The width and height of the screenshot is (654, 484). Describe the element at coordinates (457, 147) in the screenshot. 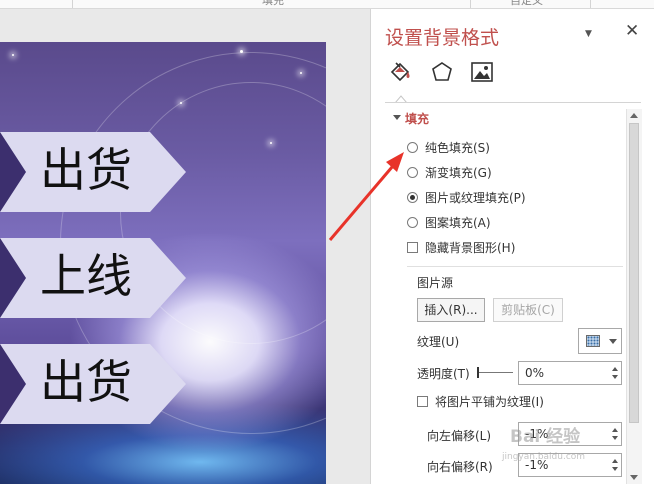

I see `solid-fill-label: 纯色填充(S)` at that location.